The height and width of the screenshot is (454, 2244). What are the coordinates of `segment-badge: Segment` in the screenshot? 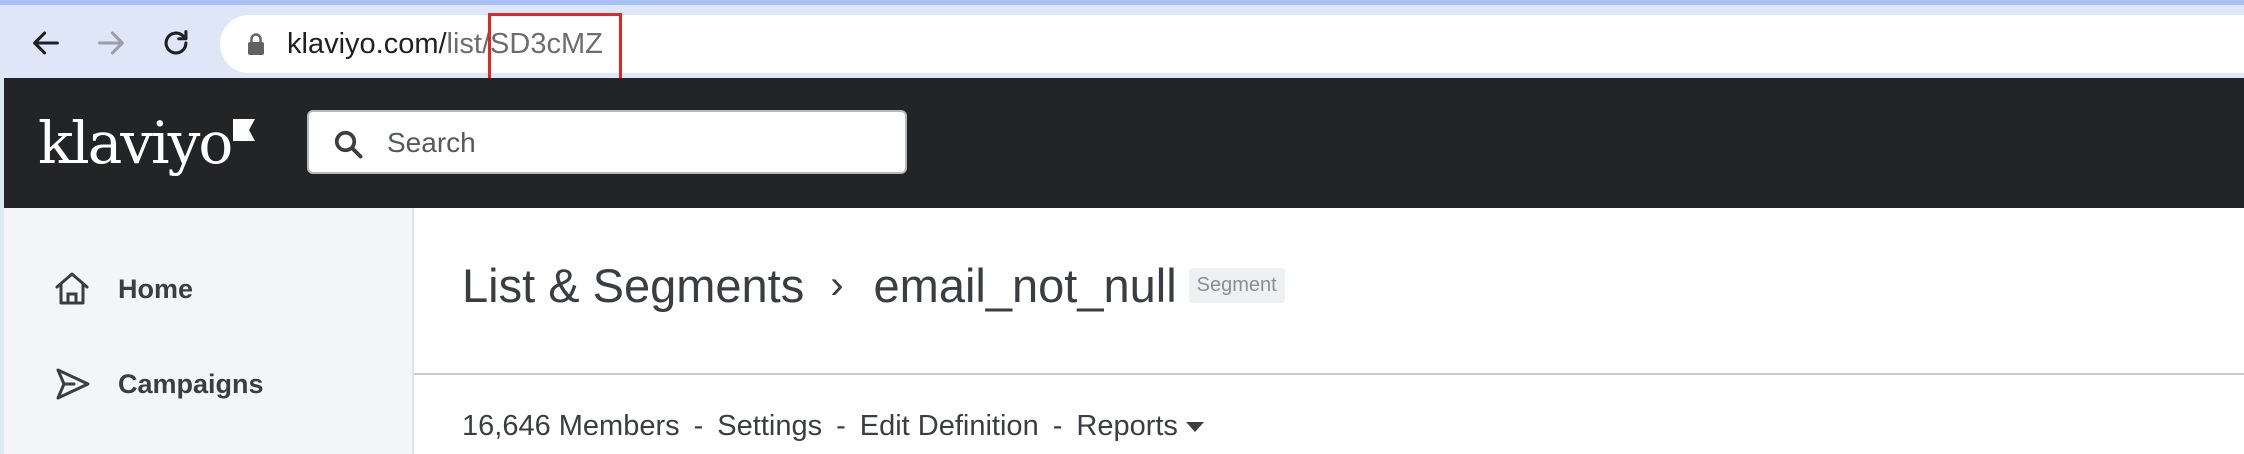 It's located at (1236, 285).